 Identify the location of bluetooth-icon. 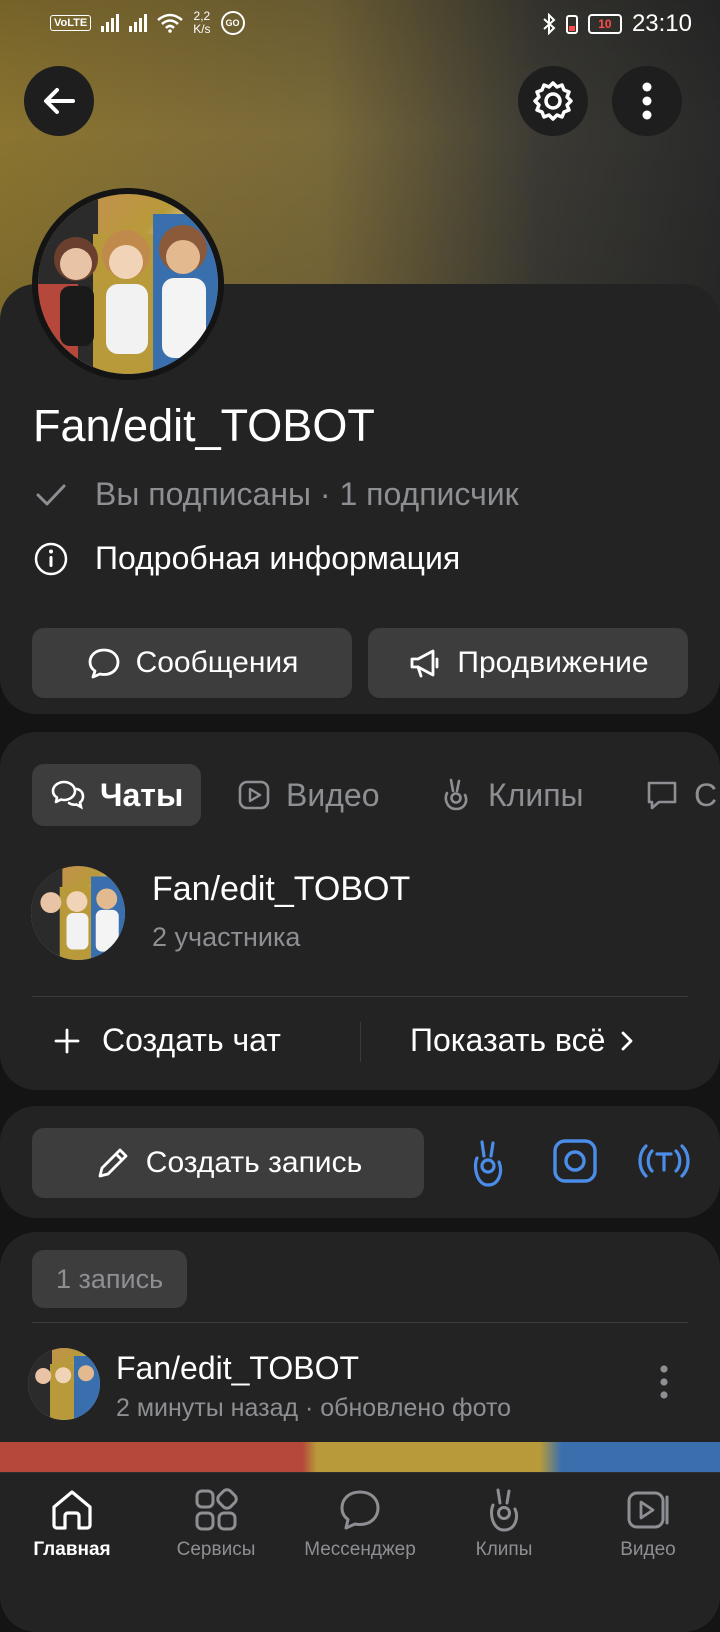
(549, 24).